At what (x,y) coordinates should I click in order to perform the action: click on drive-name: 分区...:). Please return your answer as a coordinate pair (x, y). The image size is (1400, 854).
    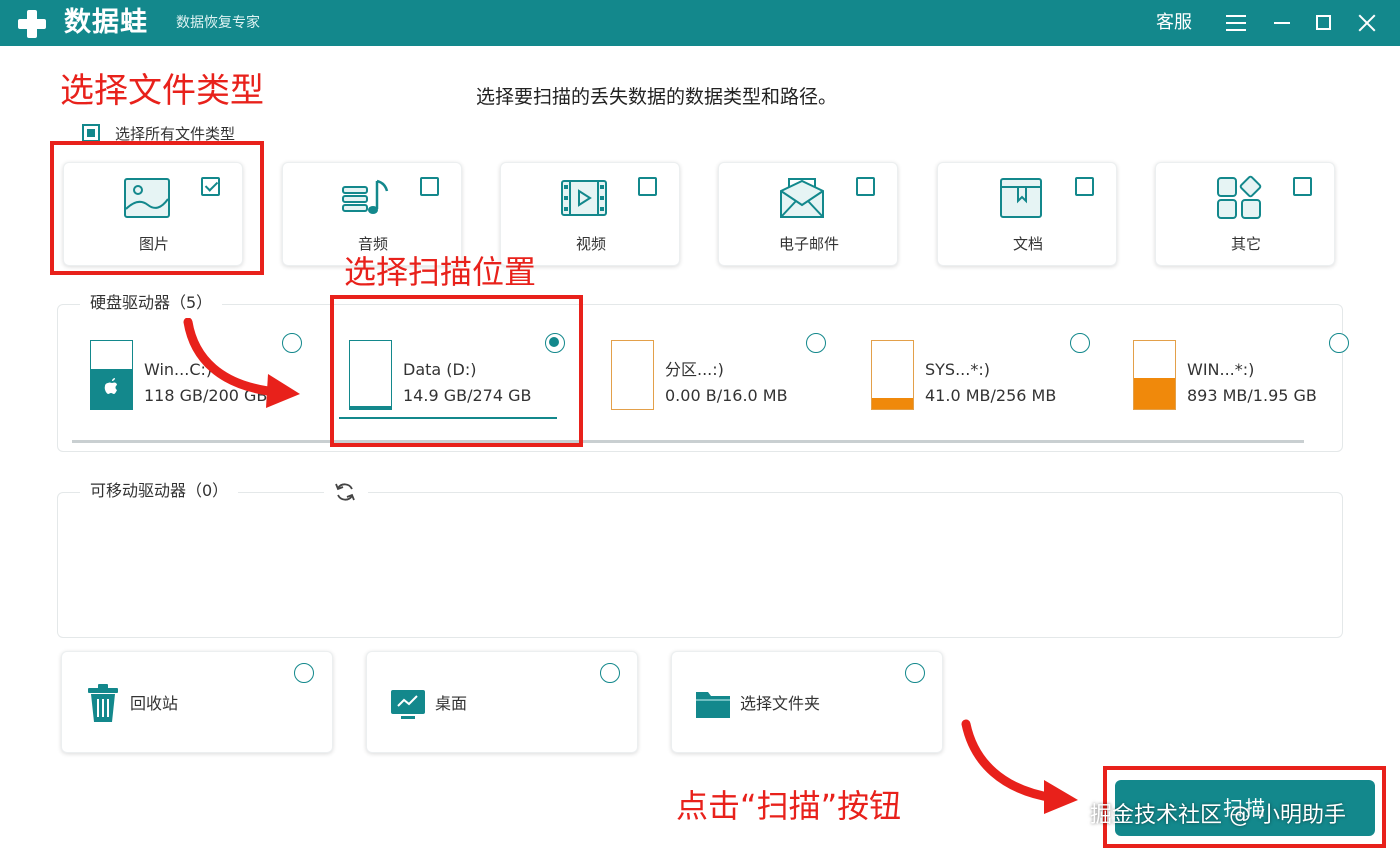
    Looking at the image, I should click on (694, 369).